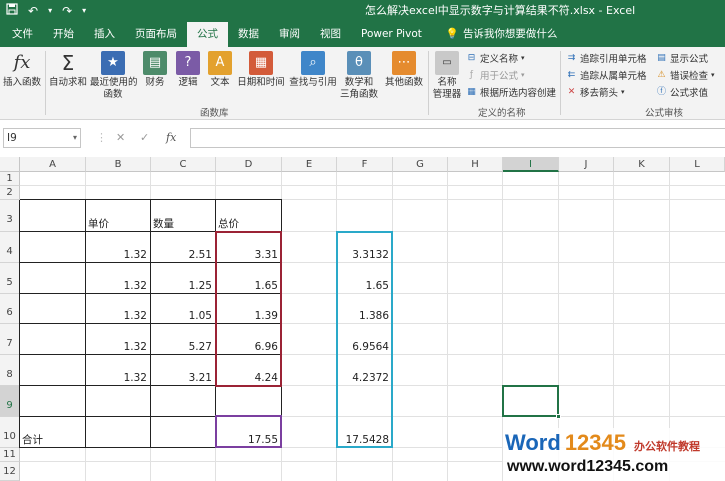 The height and width of the screenshot is (481, 725). What do you see at coordinates (10, 278) in the screenshot?
I see `row-header-5: 5` at bounding box center [10, 278].